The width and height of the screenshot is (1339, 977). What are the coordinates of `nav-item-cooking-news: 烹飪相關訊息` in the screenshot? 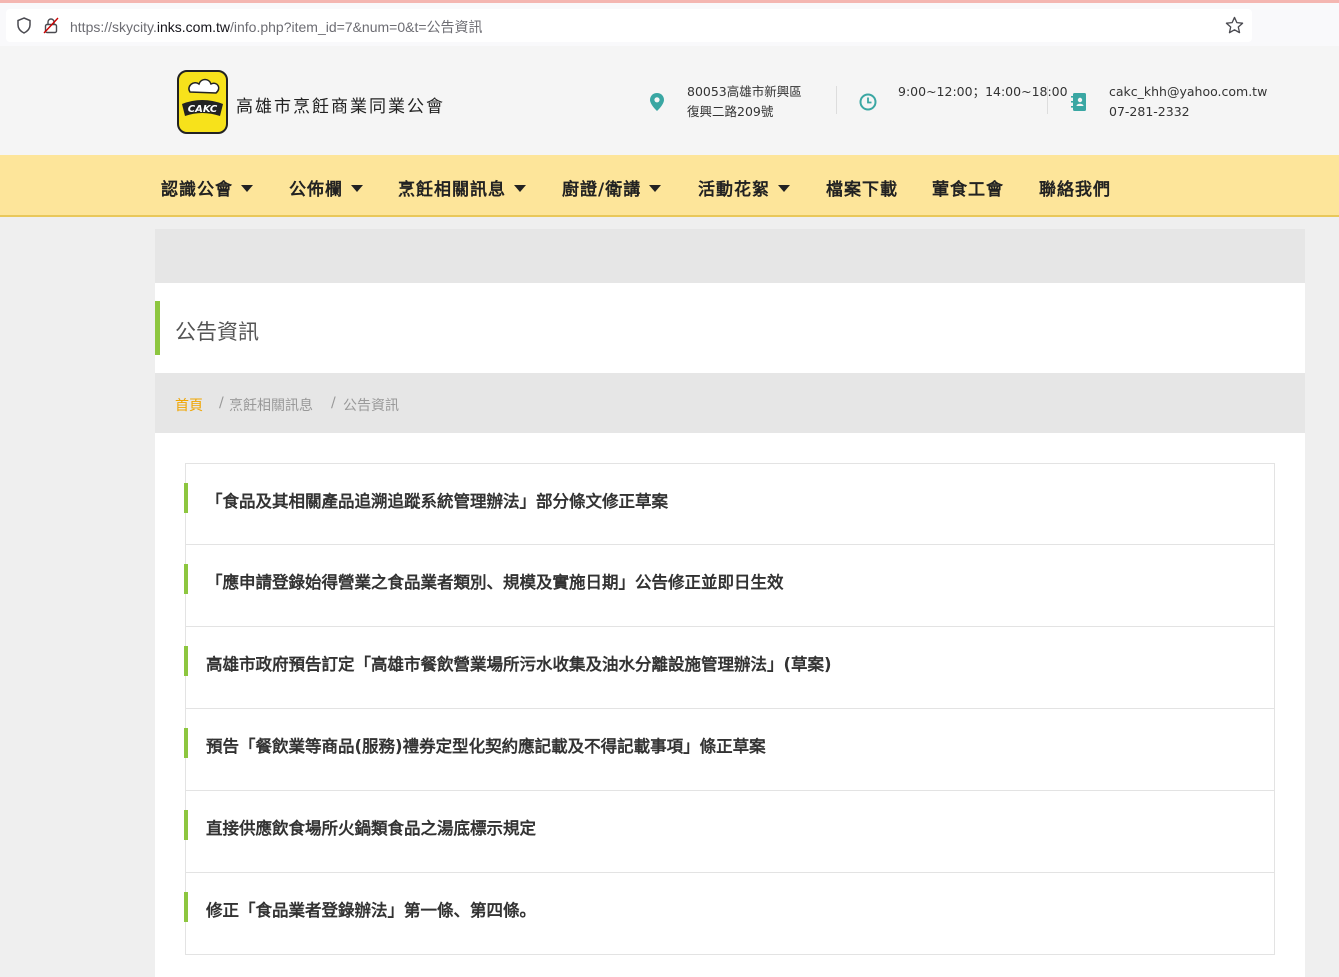 It's located at (462, 187).